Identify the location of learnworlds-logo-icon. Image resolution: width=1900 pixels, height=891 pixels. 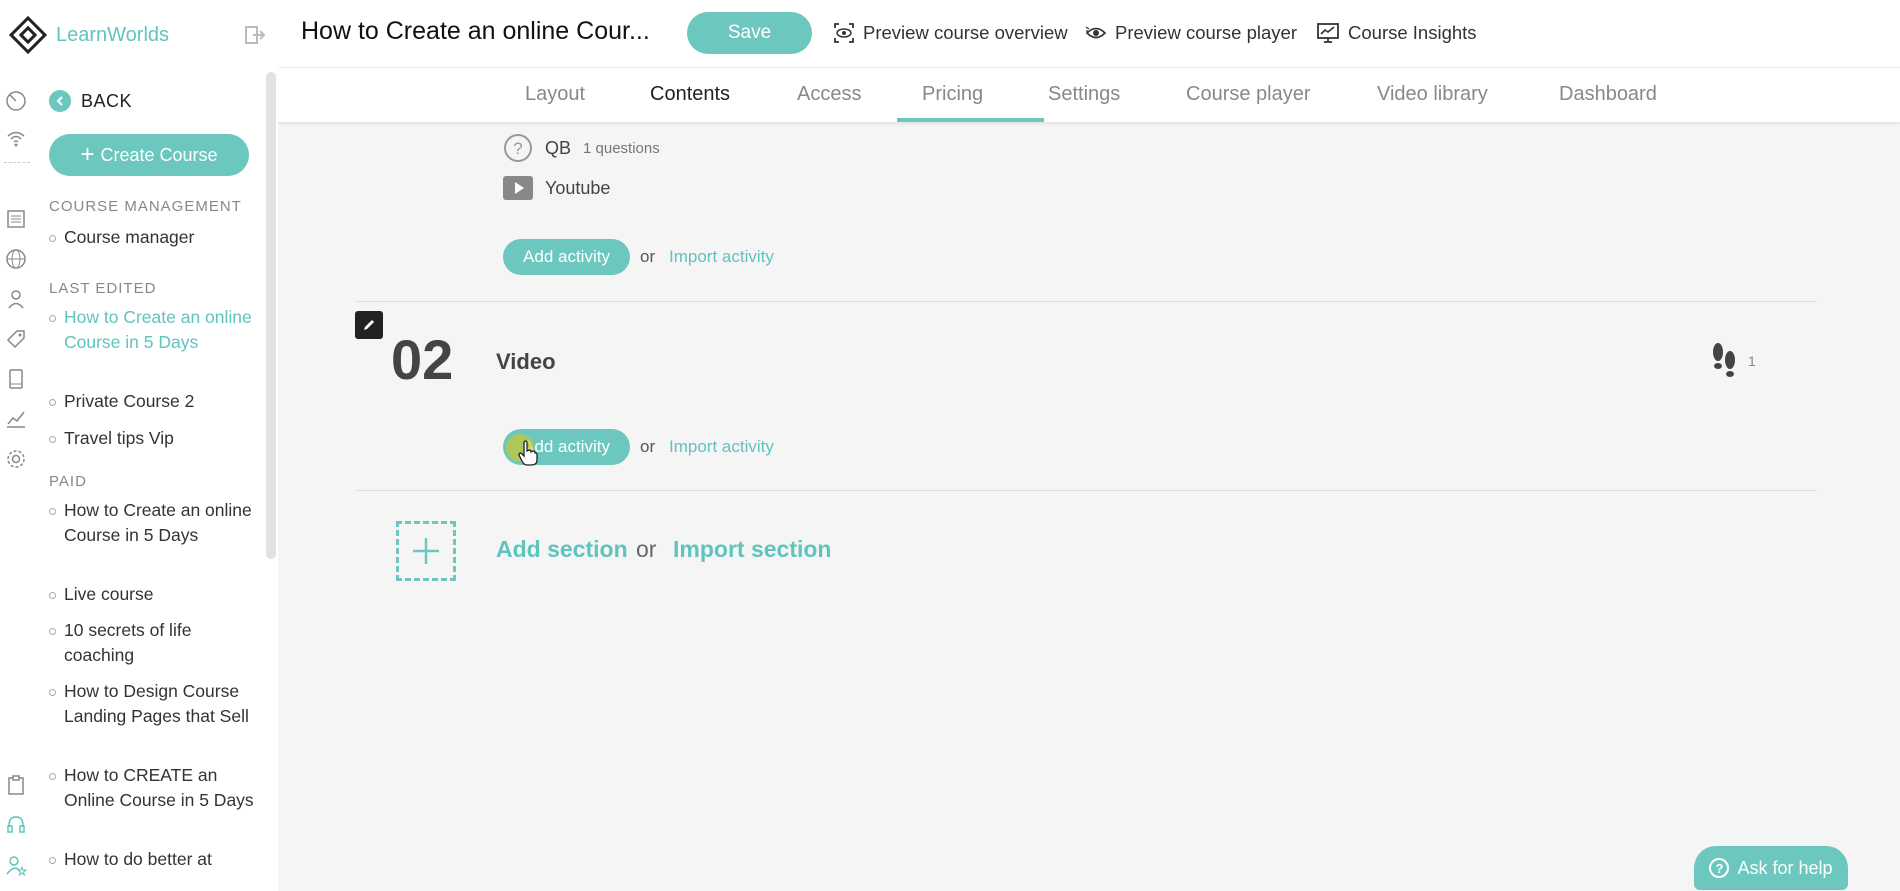
(28, 35).